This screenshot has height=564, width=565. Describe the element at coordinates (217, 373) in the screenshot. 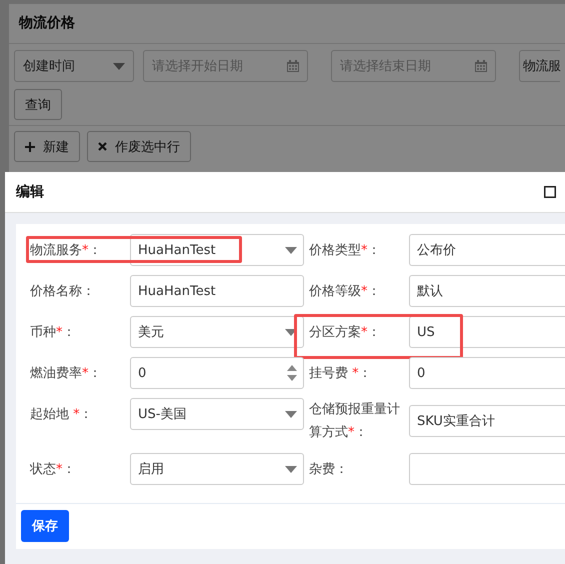

I see `number-field: 0` at that location.